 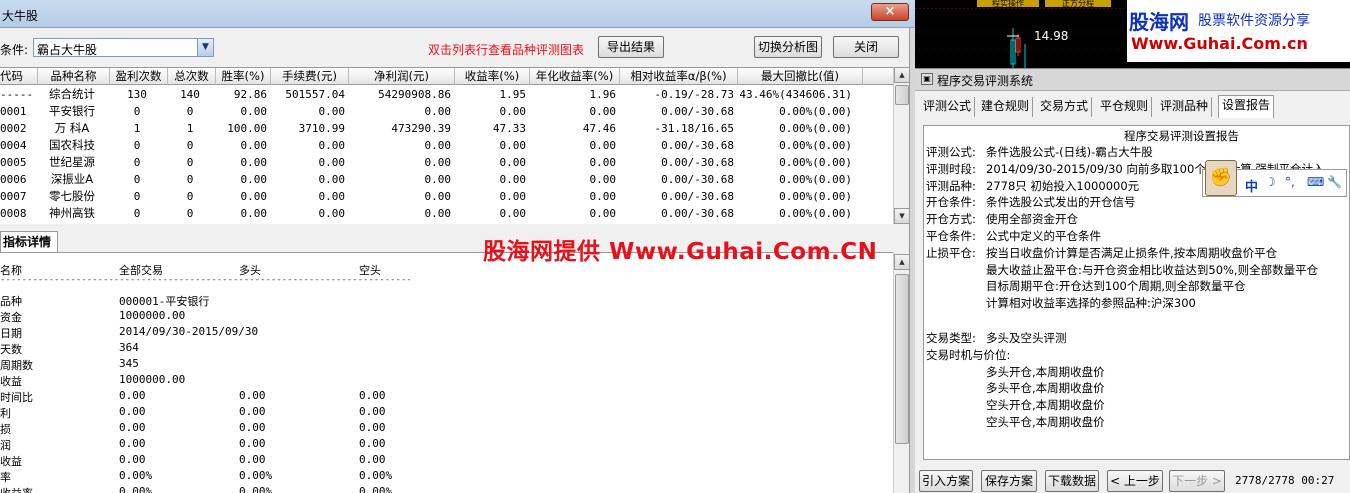 I want to click on detail-cell: 品种, so click(x=11, y=301).